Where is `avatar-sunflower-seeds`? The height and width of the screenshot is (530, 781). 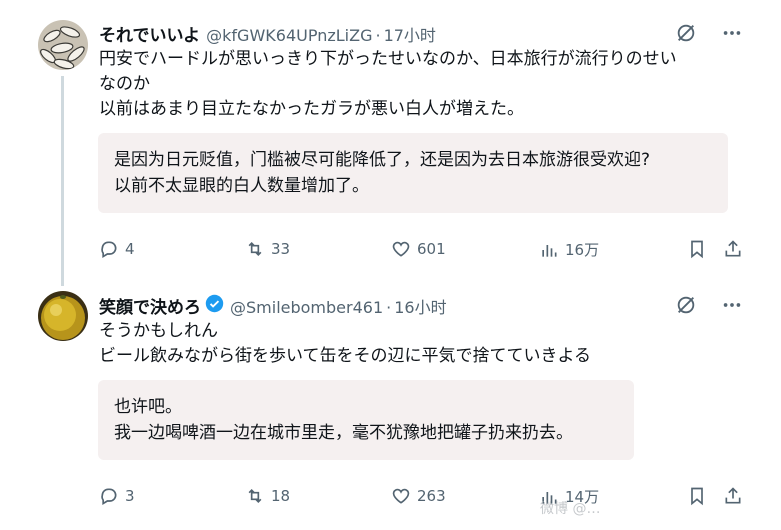
avatar-sunflower-seeds is located at coordinates (63, 45).